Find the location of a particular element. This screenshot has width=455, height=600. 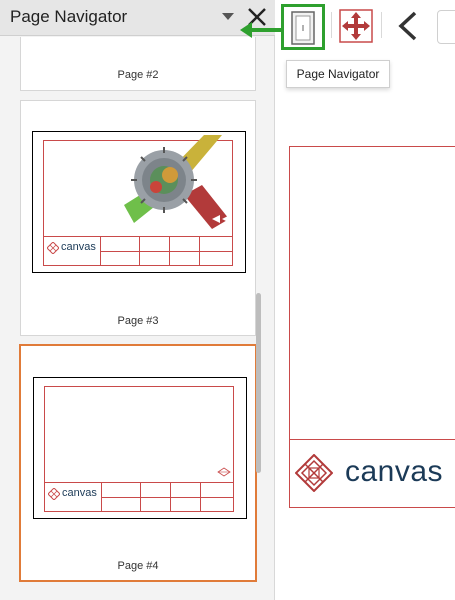

gear-assembly-image is located at coordinates (177, 182).